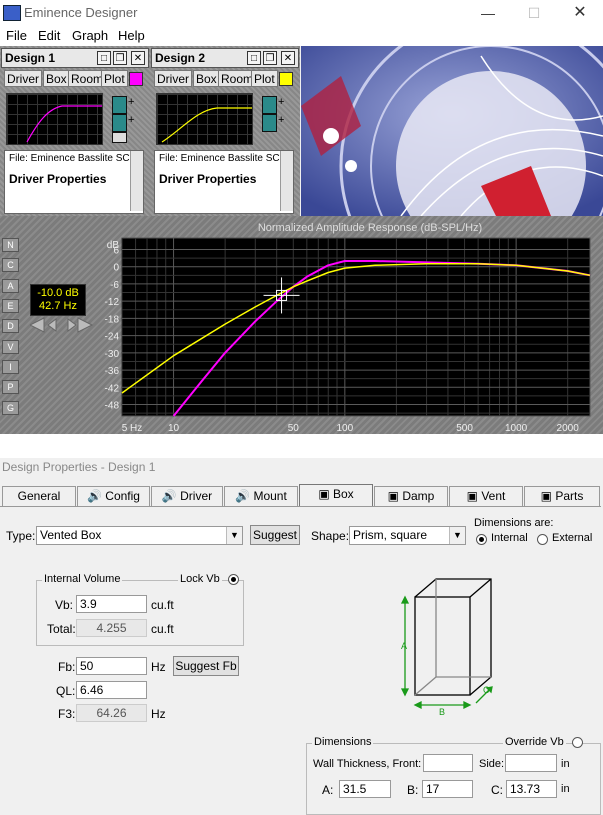 The image size is (603, 815). Describe the element at coordinates (200, 579) in the screenshot. I see `lock-vb-label: Lock Vb` at that location.